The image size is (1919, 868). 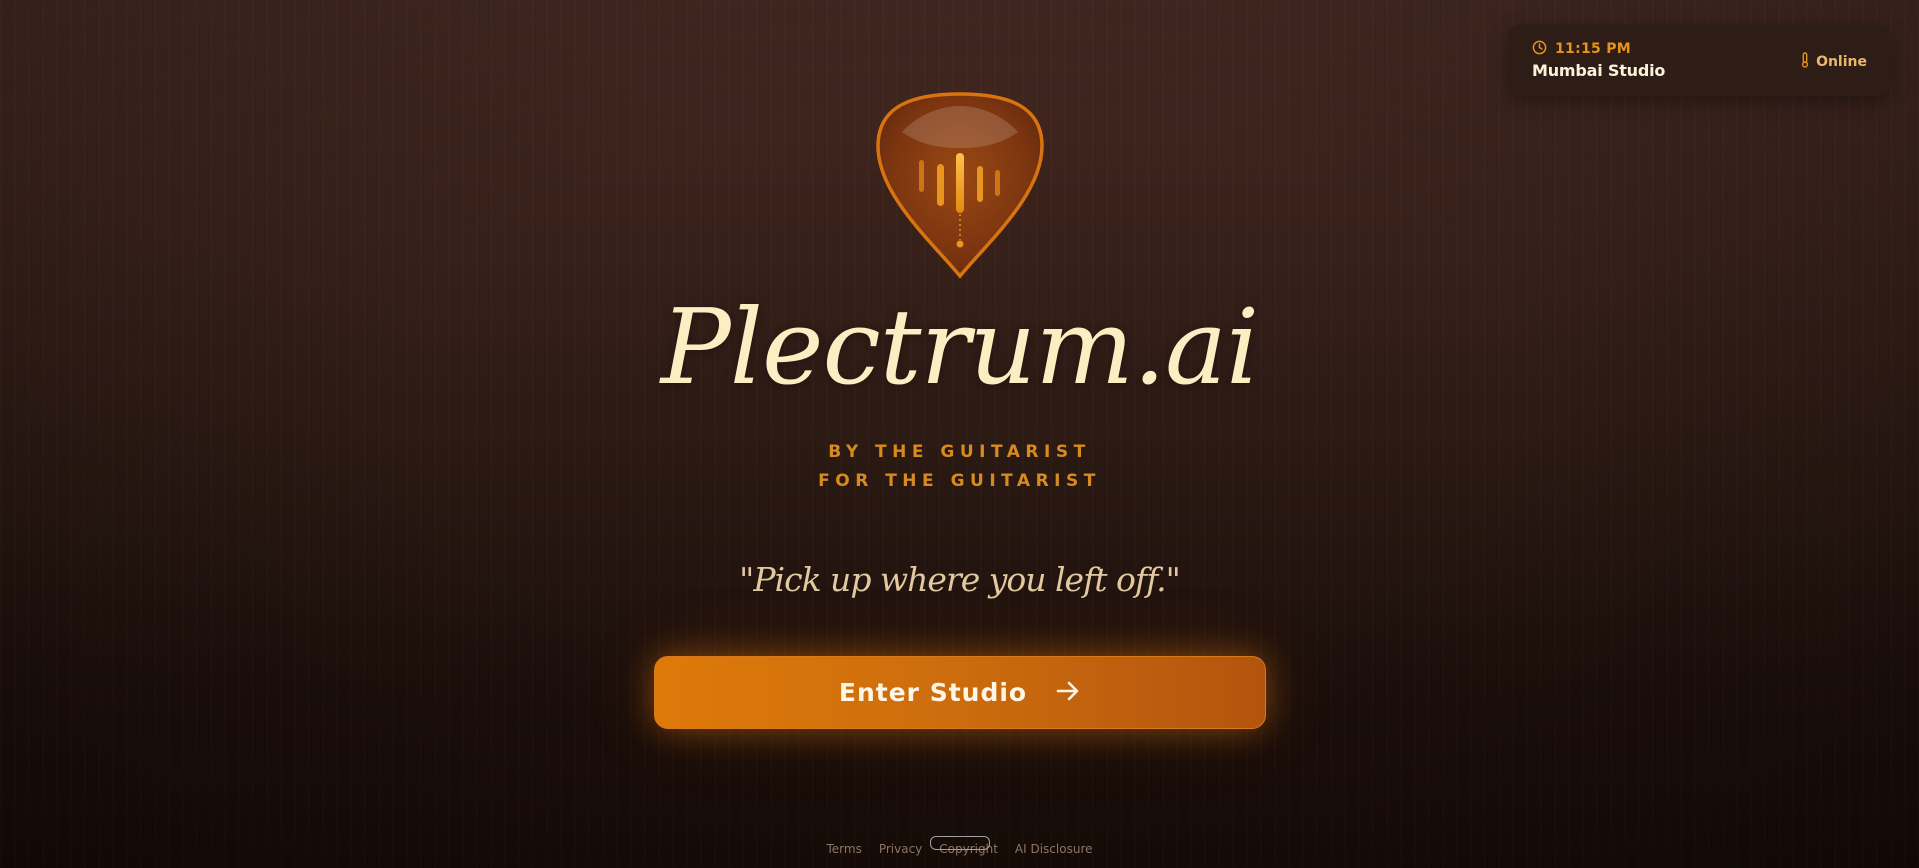 I want to click on enter-studio-button: Enter Studio, so click(x=960, y=692).